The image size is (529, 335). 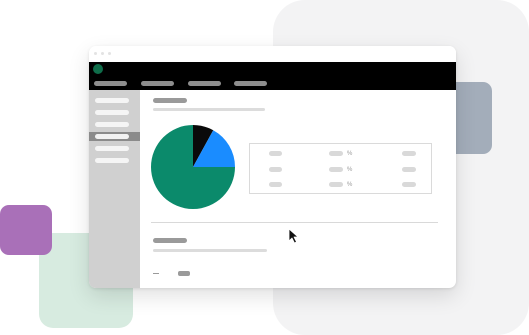 I want to click on section-title-placeholder, so click(x=170, y=100).